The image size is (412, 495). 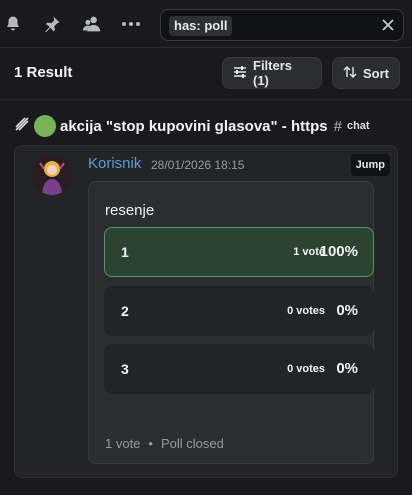 I want to click on poll-option-label: 2, so click(x=125, y=311).